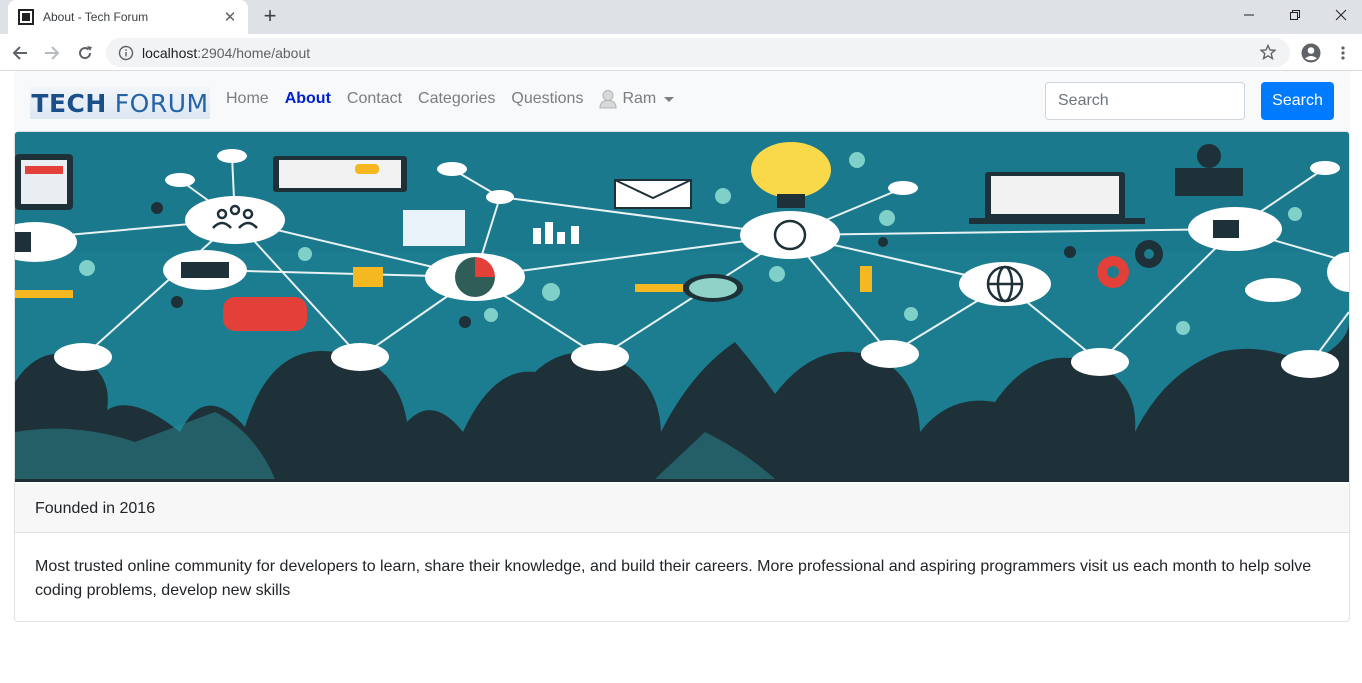  I want to click on tab-close-icon: ✕, so click(230, 17).